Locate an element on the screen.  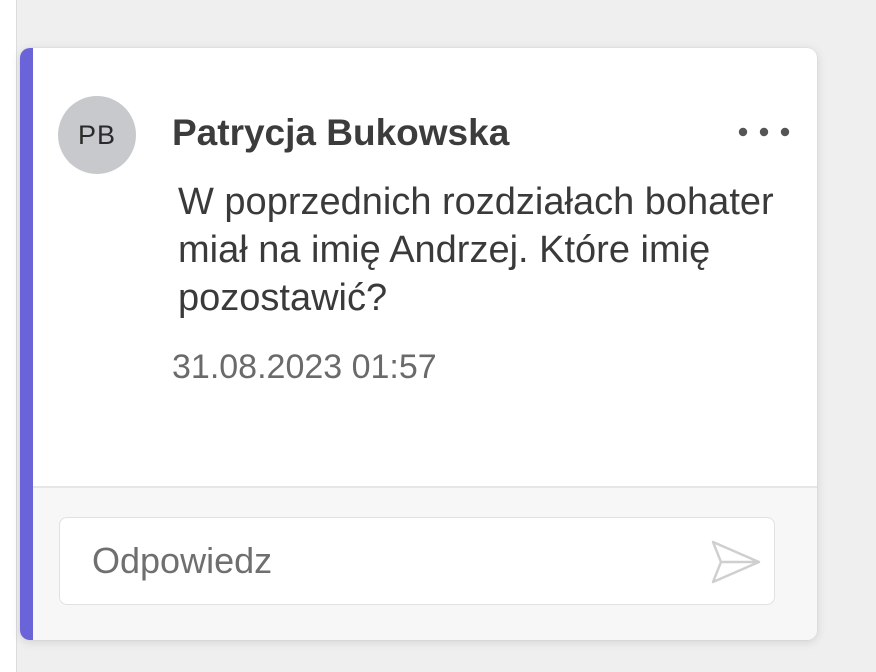
page-gutter is located at coordinates (8, 336).